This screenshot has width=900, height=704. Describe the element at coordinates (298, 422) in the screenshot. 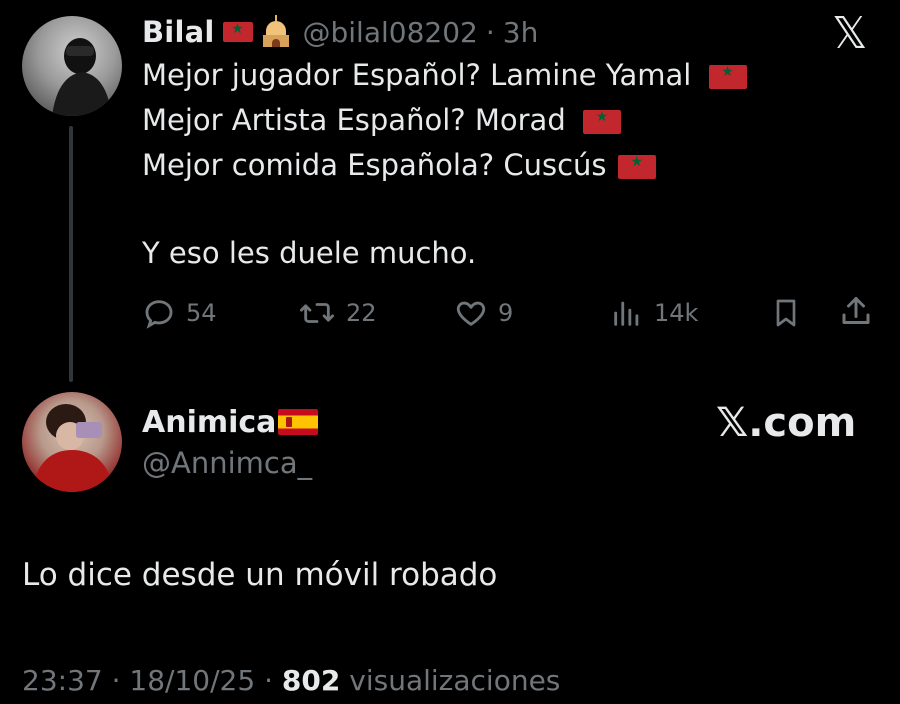

I see `spain-flag-icon` at that location.